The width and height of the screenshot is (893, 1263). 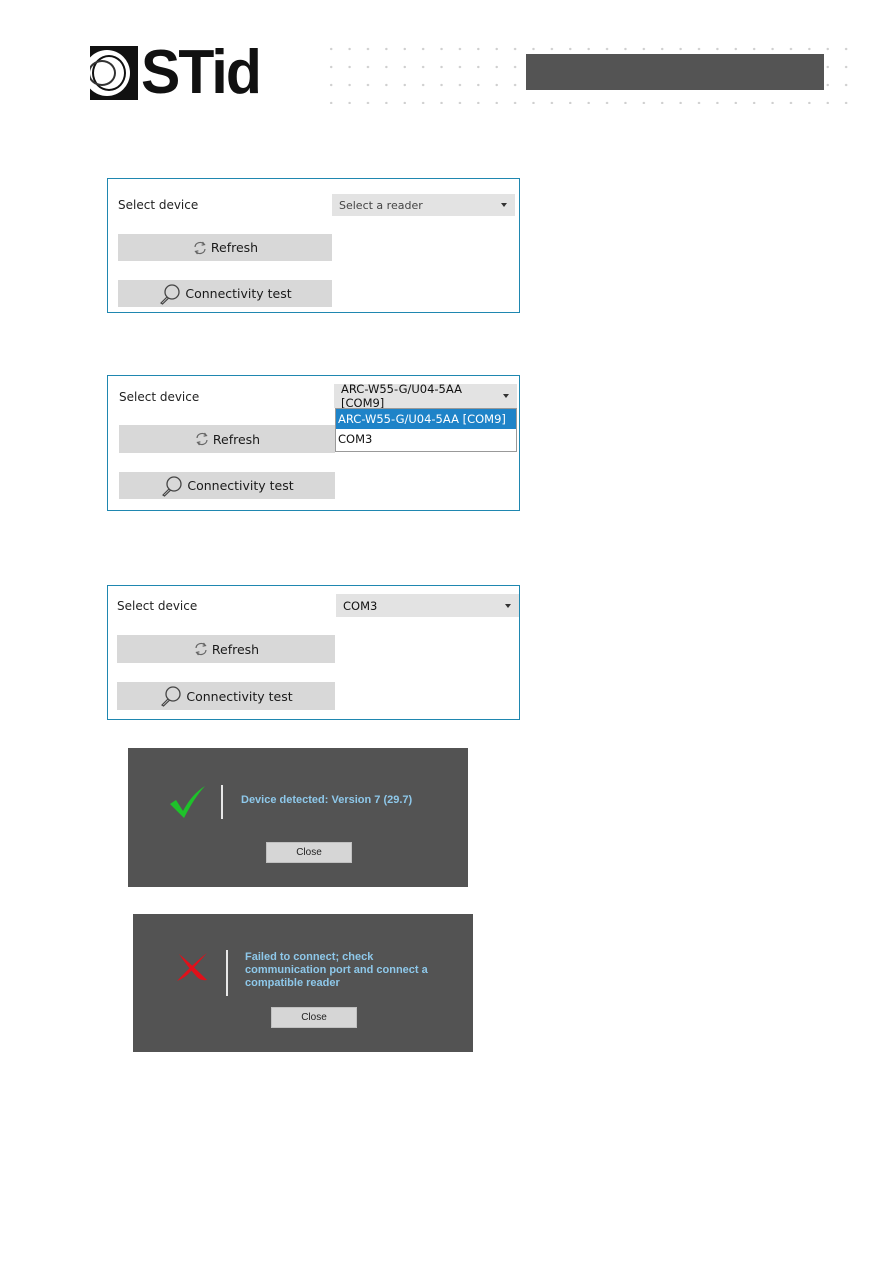 I want to click on reader-select: ARC-W55-G/U04-5AA [COM9], so click(x=425, y=396).